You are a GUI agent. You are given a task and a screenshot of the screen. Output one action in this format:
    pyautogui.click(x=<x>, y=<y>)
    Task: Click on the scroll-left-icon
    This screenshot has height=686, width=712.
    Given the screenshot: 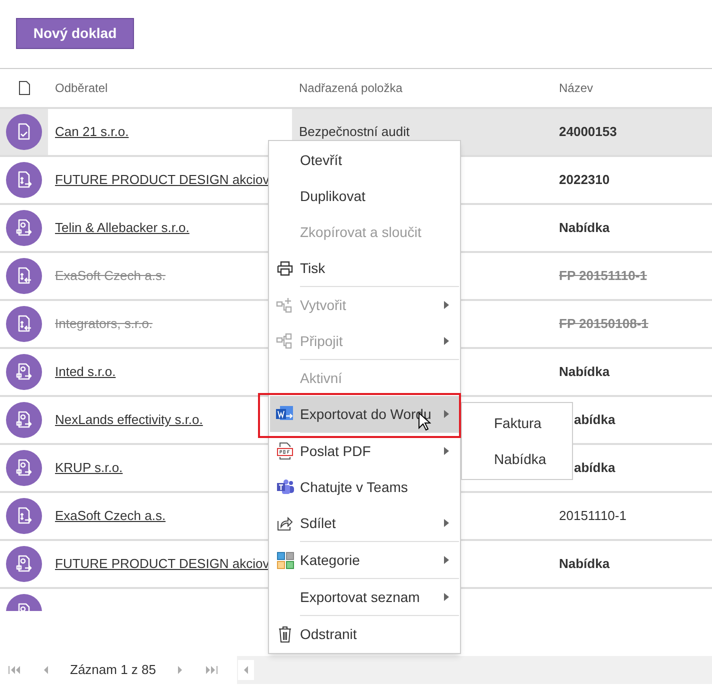 What is the action you would take?
    pyautogui.click(x=246, y=670)
    